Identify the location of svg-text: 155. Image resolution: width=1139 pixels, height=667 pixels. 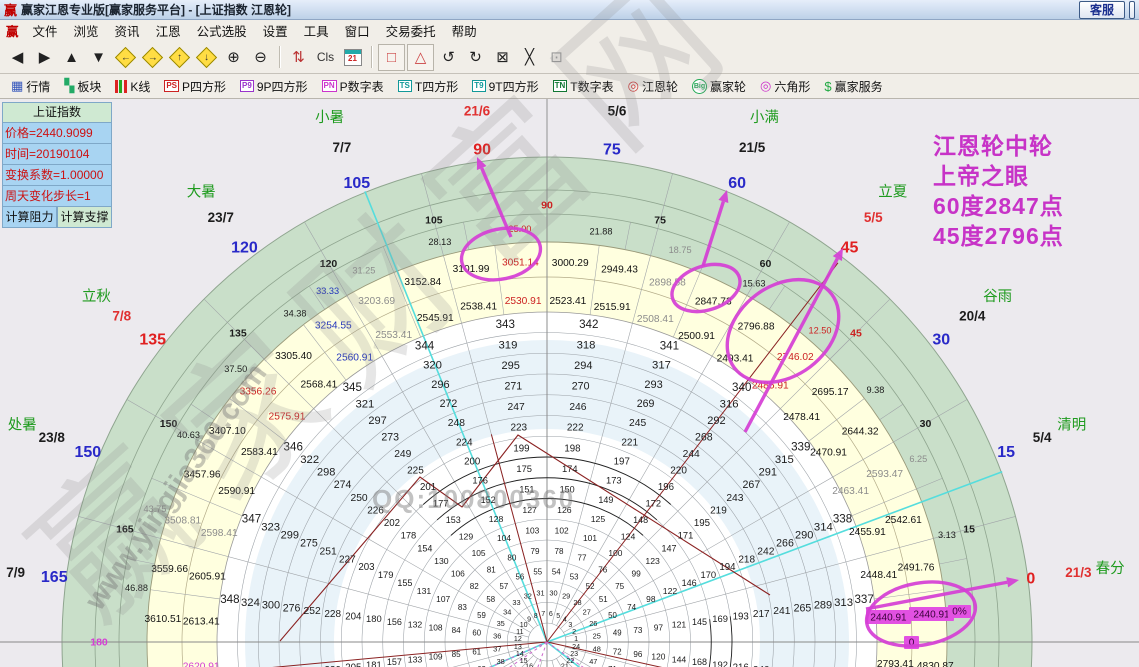
(404, 583).